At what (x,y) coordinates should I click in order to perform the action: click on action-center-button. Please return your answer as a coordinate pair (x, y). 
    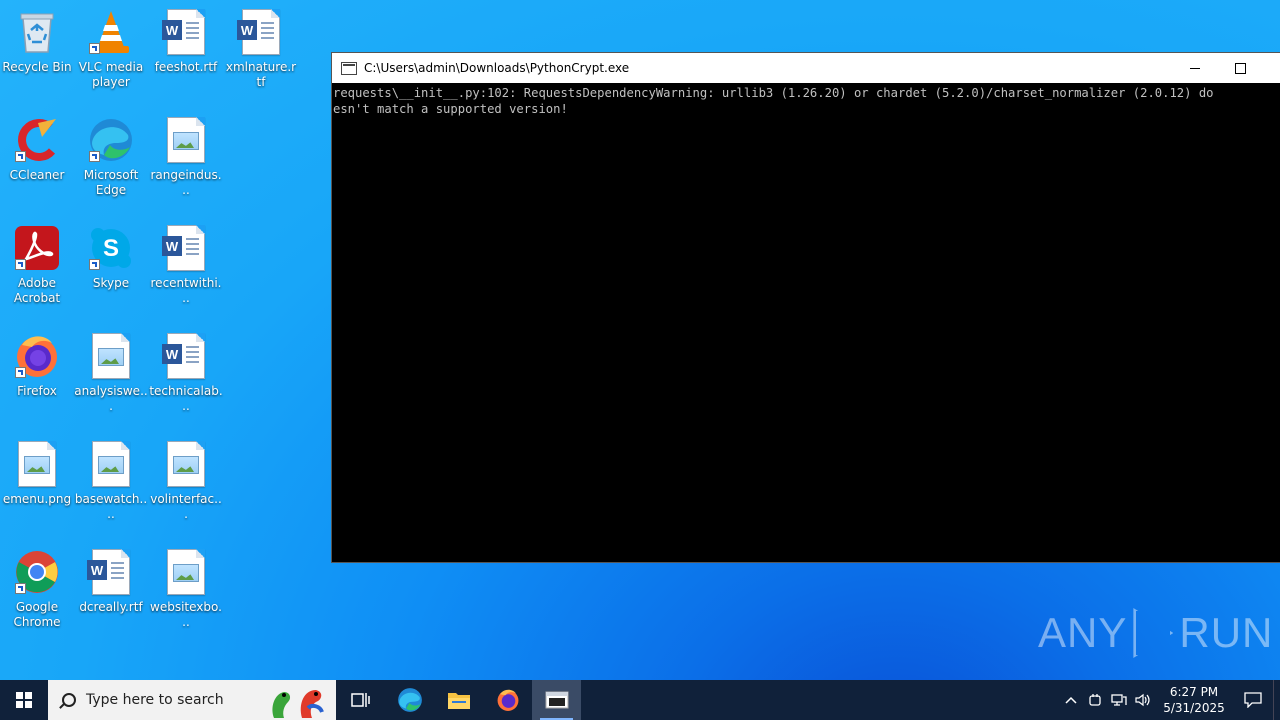
    Looking at the image, I should click on (1253, 700).